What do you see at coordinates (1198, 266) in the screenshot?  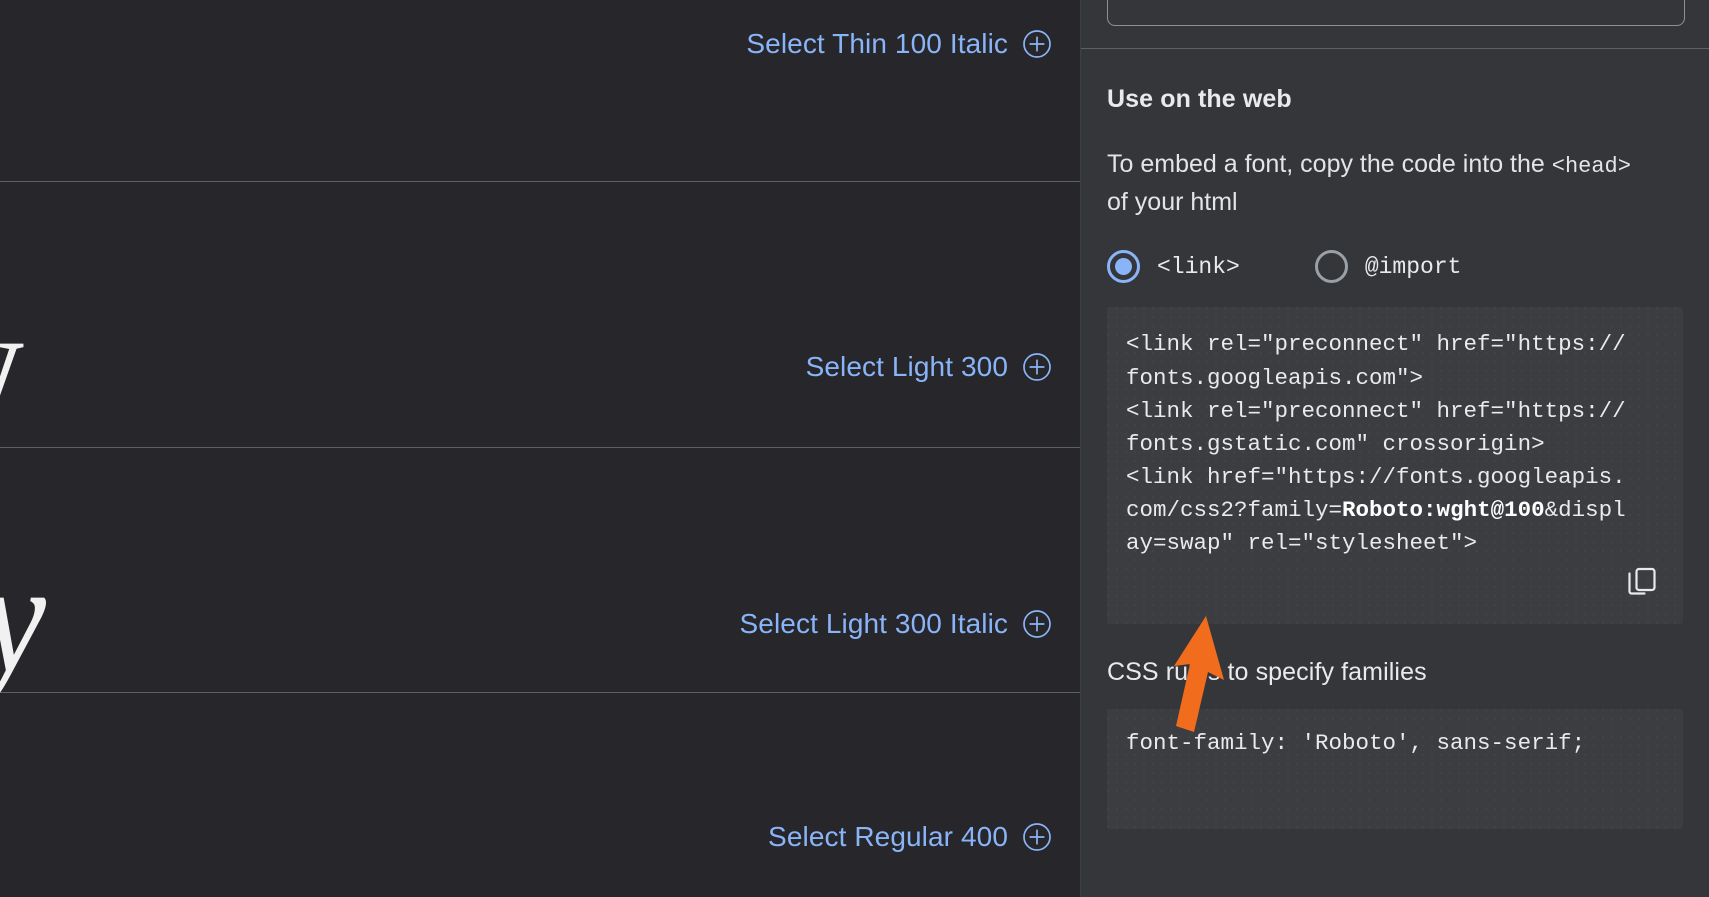 I see `radio-option-link-label: <link>` at bounding box center [1198, 266].